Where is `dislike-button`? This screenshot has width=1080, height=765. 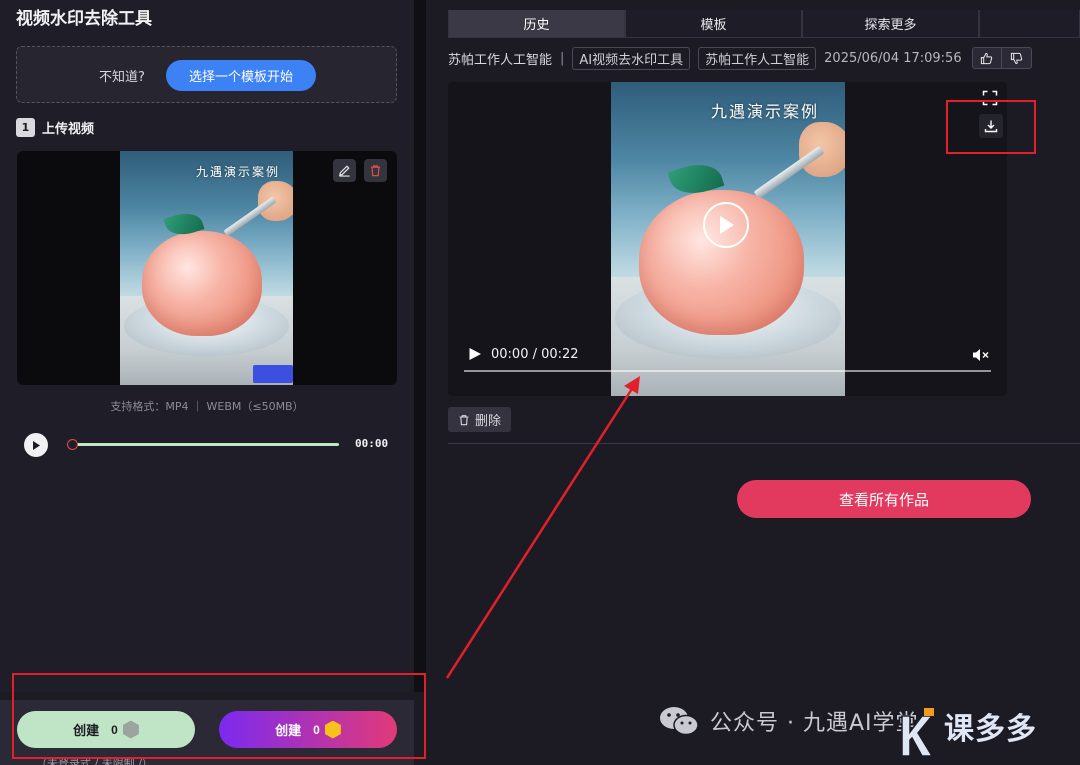
dislike-button is located at coordinates (1016, 58).